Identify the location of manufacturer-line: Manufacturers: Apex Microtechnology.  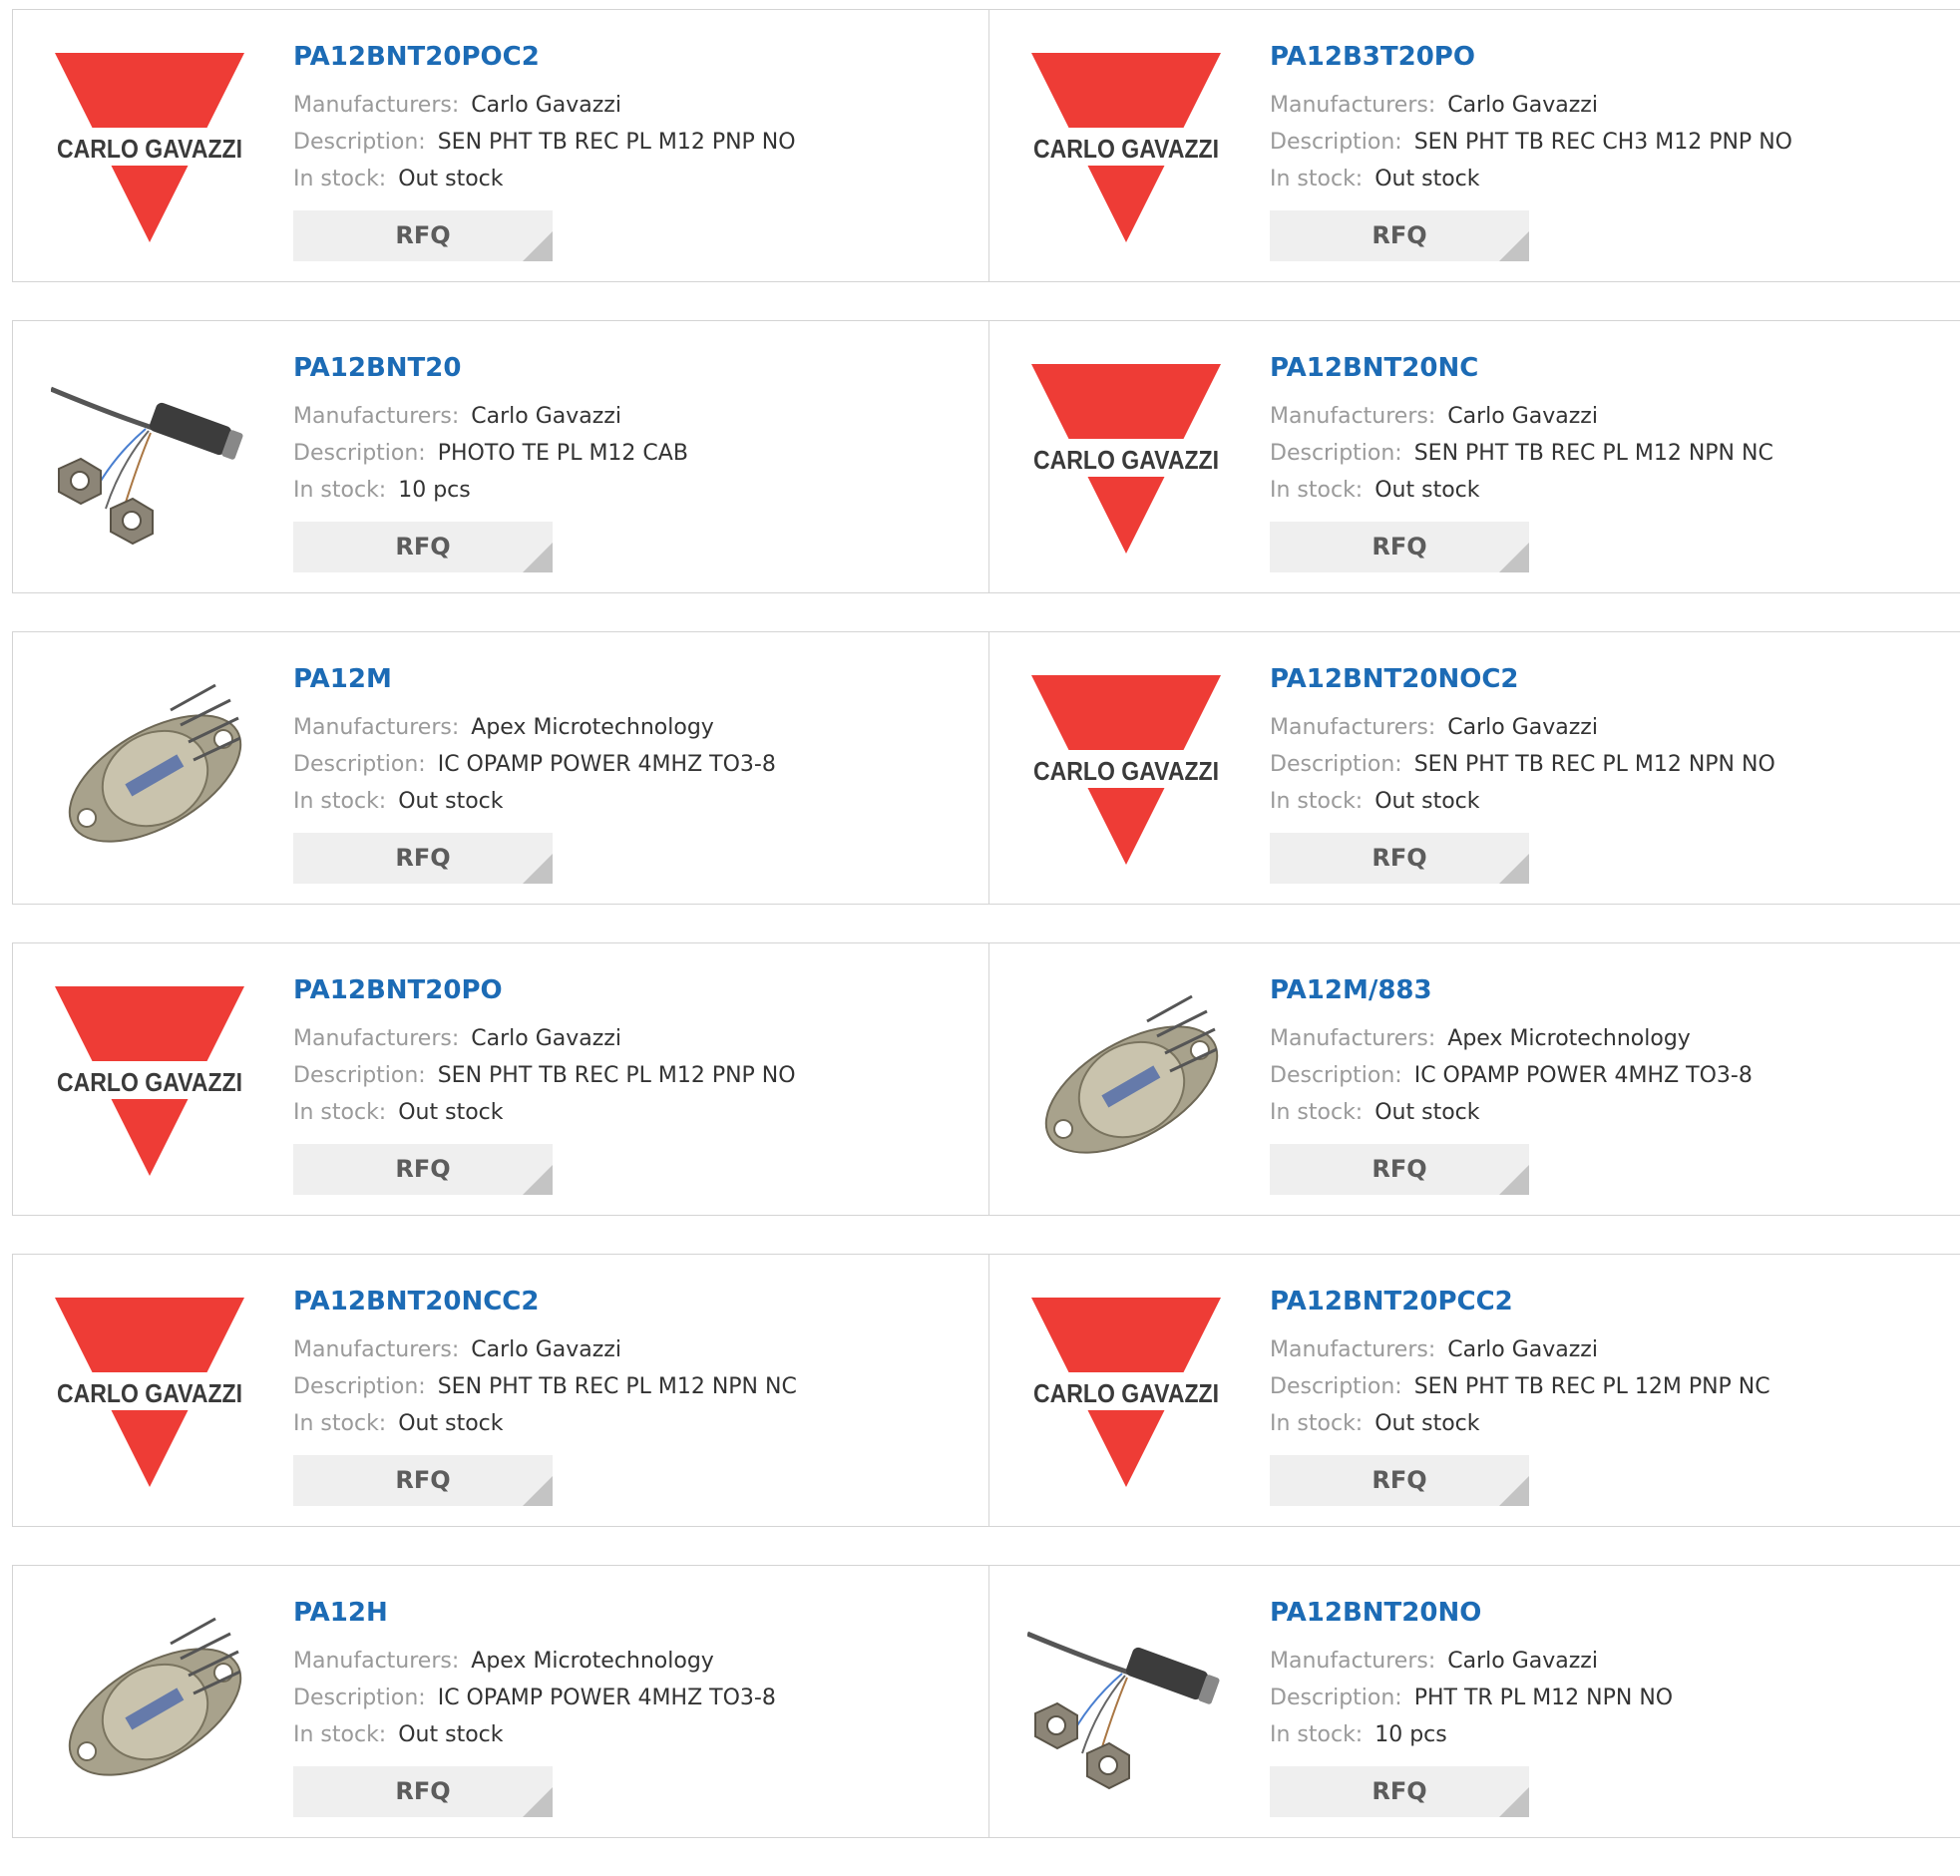
(1511, 1038).